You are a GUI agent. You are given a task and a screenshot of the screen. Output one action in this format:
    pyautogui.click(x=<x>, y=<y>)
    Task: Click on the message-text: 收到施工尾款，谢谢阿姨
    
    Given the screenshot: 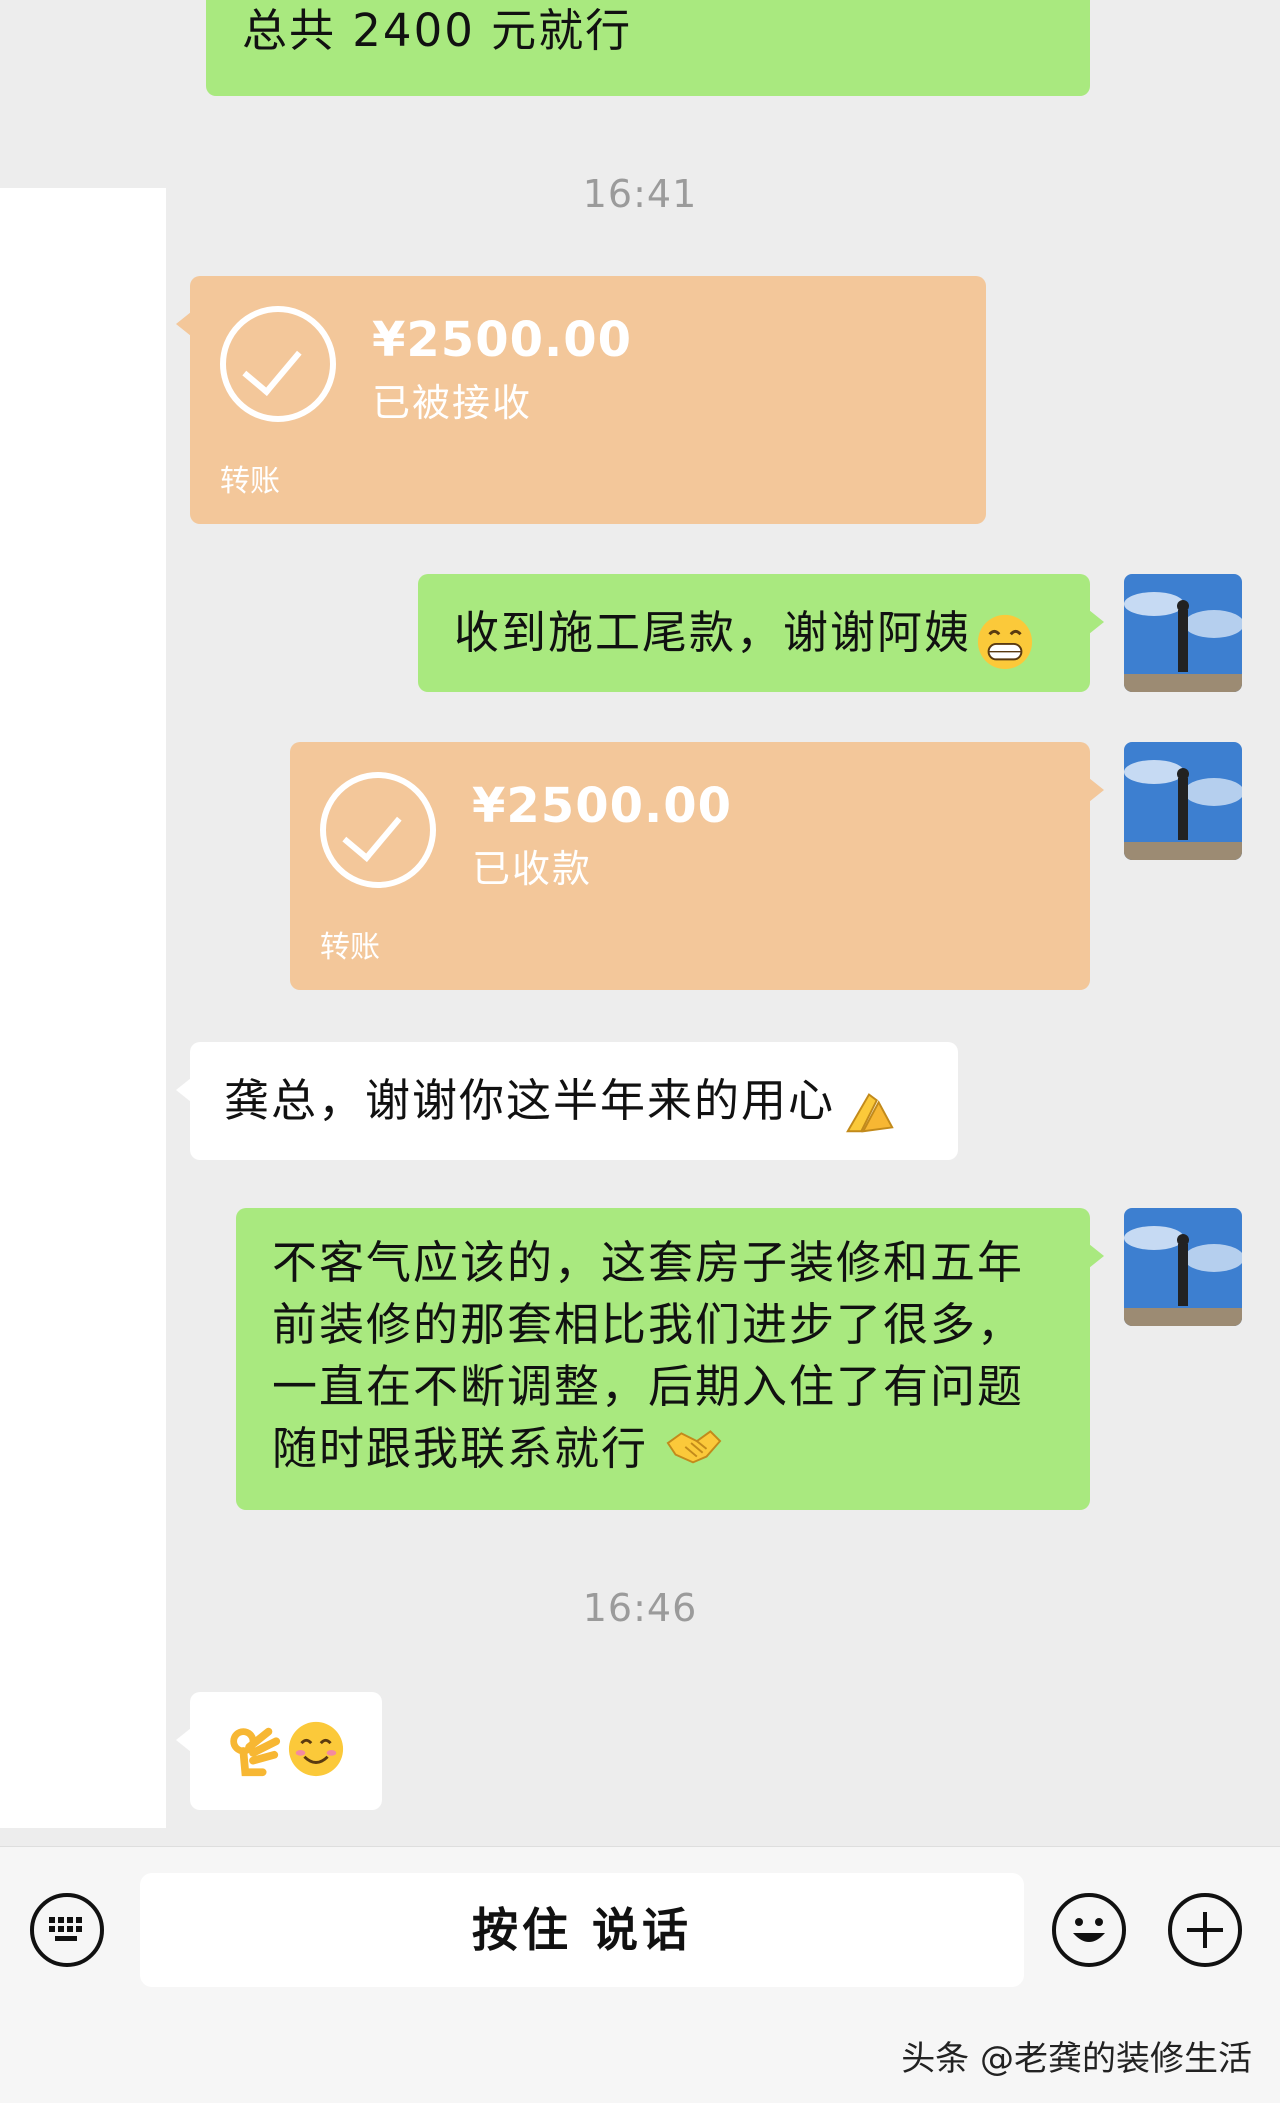 What is the action you would take?
    pyautogui.click(x=713, y=632)
    